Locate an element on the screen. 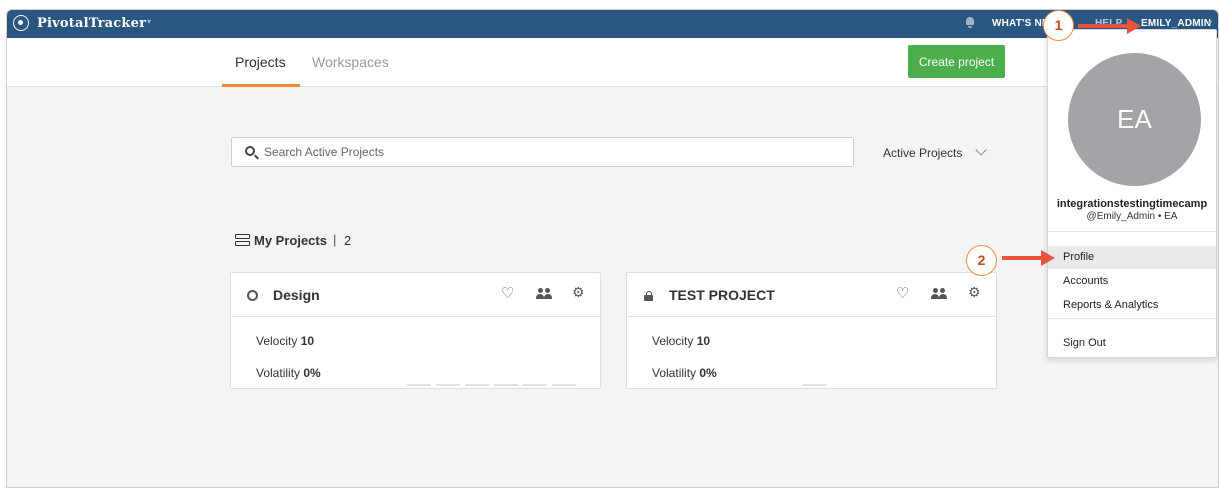 This screenshot has width=1219, height=488. search-input is located at coordinates (554, 152).